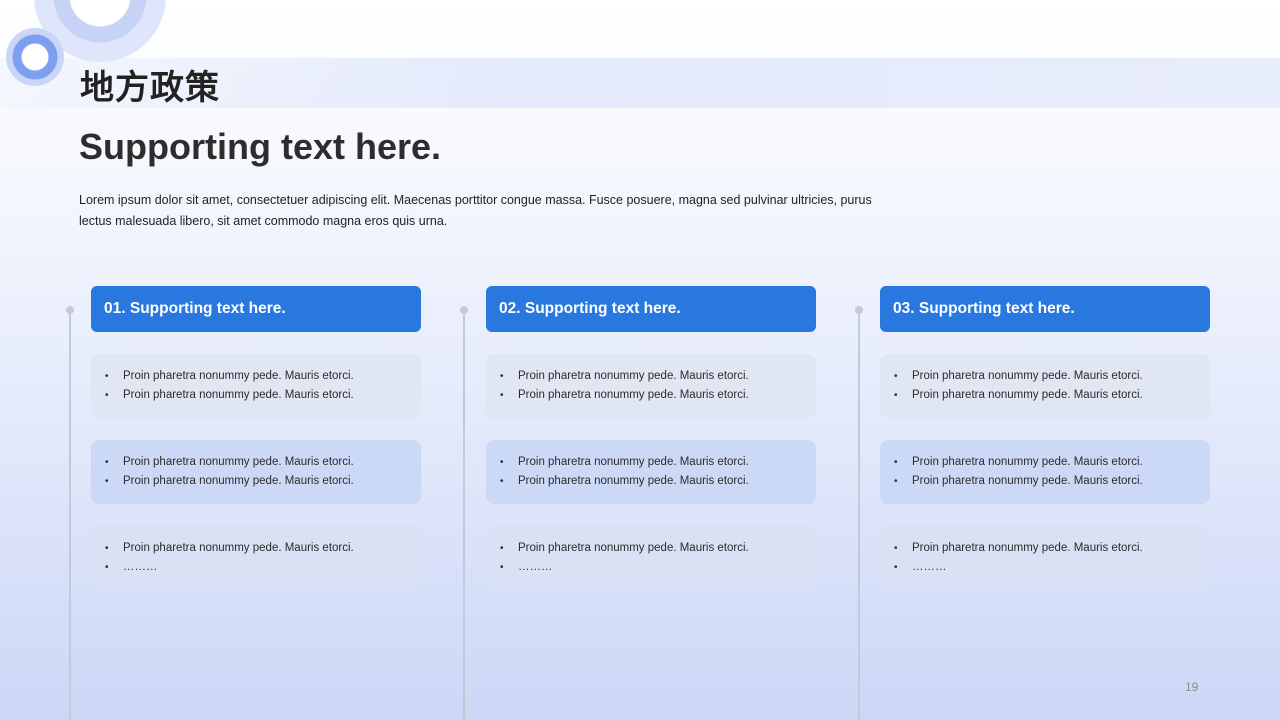  Describe the element at coordinates (35, 57) in the screenshot. I see `decorative-ring-small` at that location.